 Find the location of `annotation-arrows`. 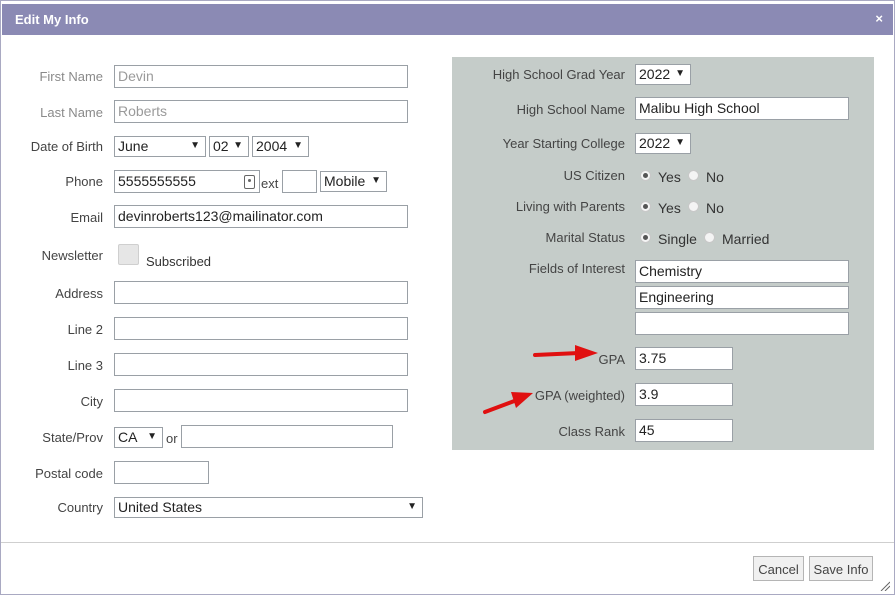

annotation-arrows is located at coordinates (540, 379).